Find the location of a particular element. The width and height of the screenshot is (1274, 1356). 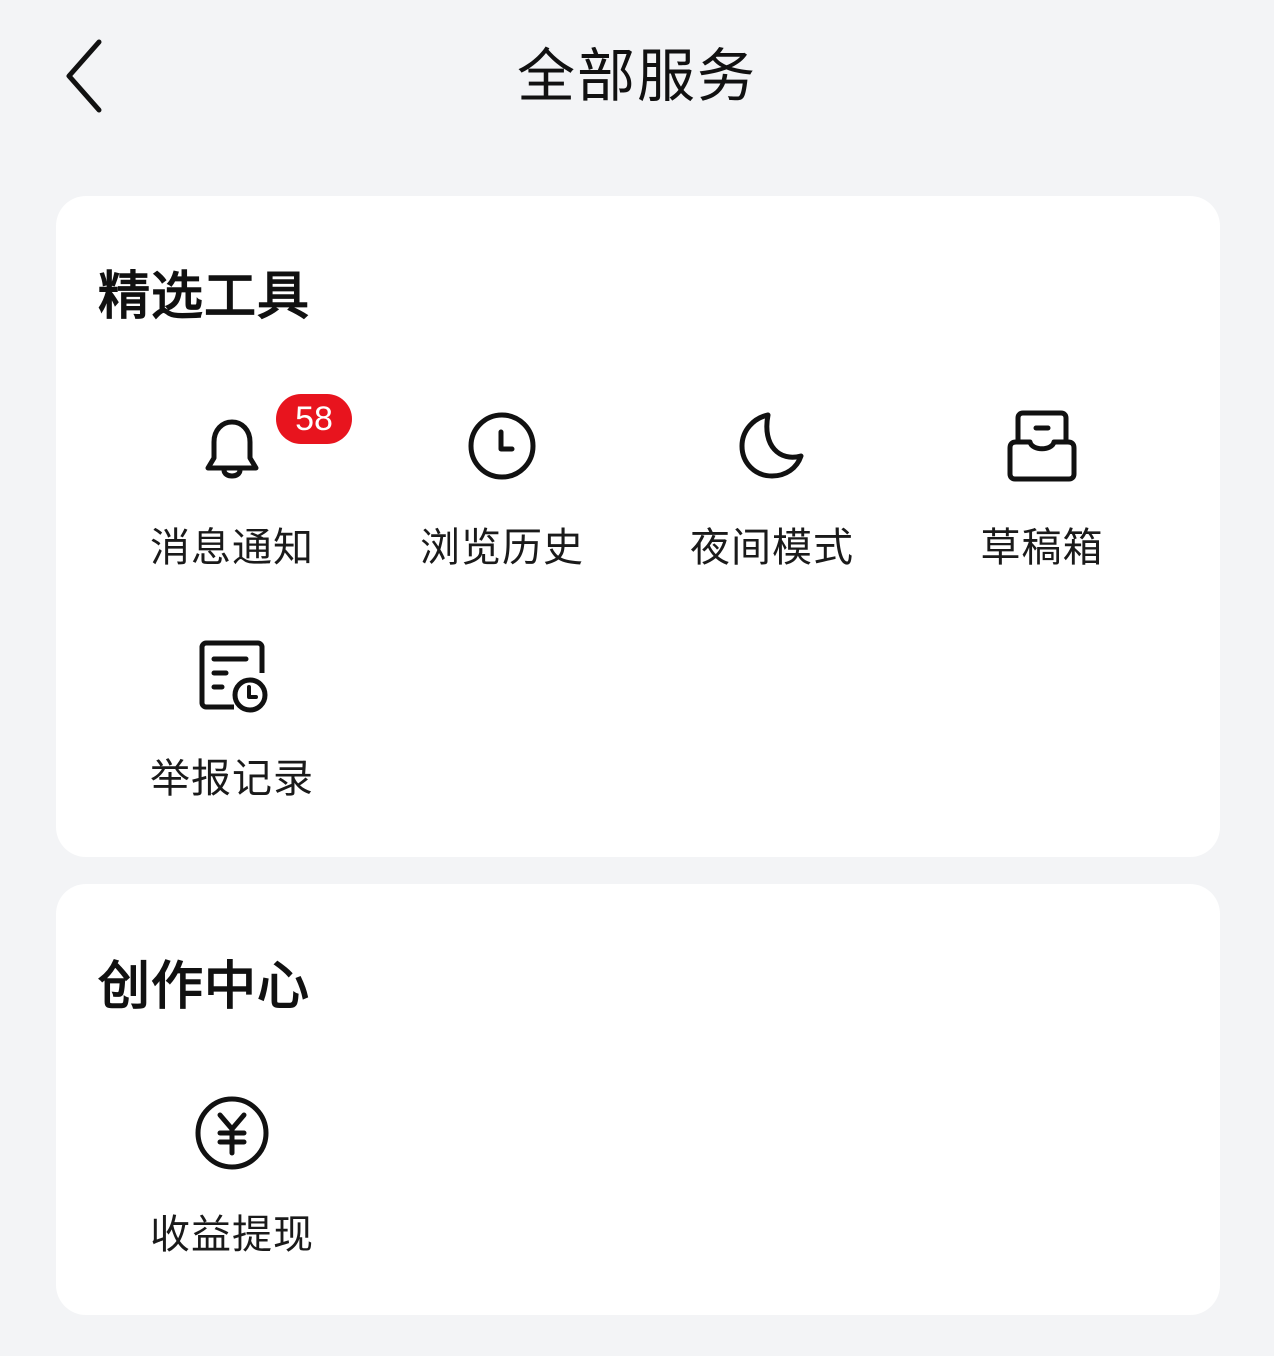

tool-drafts: 草稿箱 is located at coordinates (1042, 498).